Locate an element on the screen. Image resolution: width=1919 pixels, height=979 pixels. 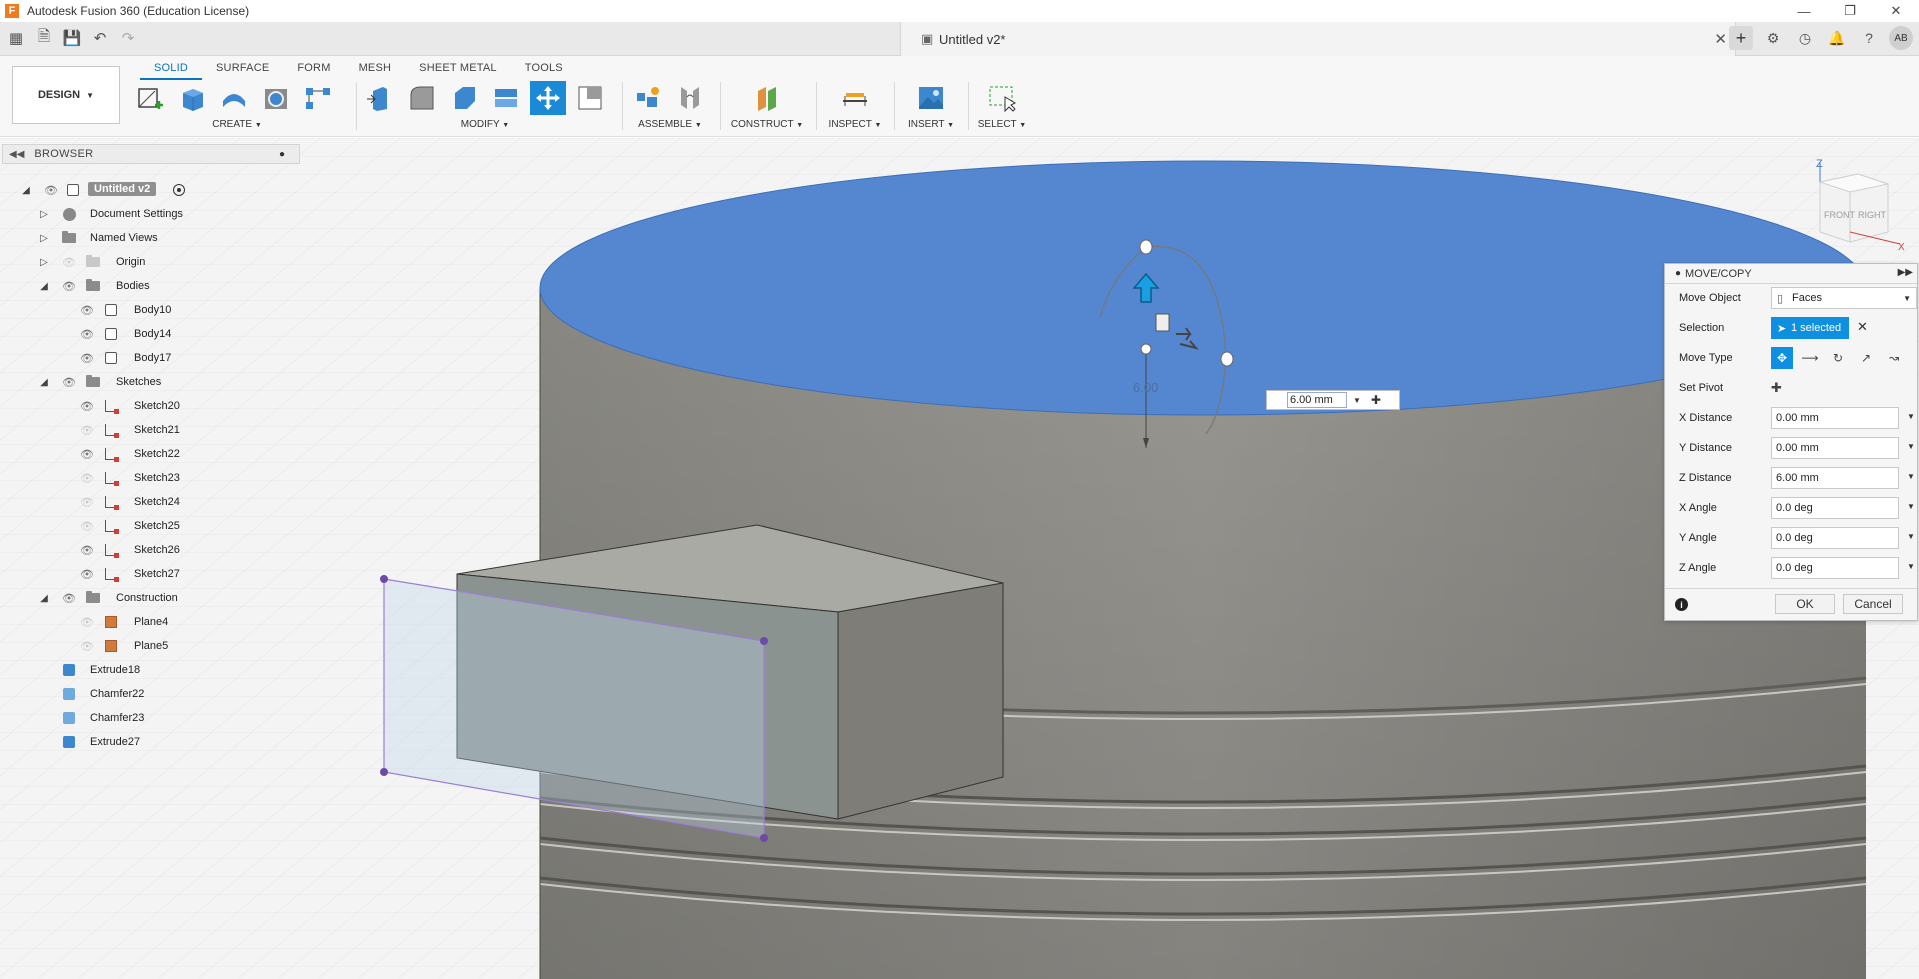
x-distance-input: 0.00 mm is located at coordinates (1835, 418).